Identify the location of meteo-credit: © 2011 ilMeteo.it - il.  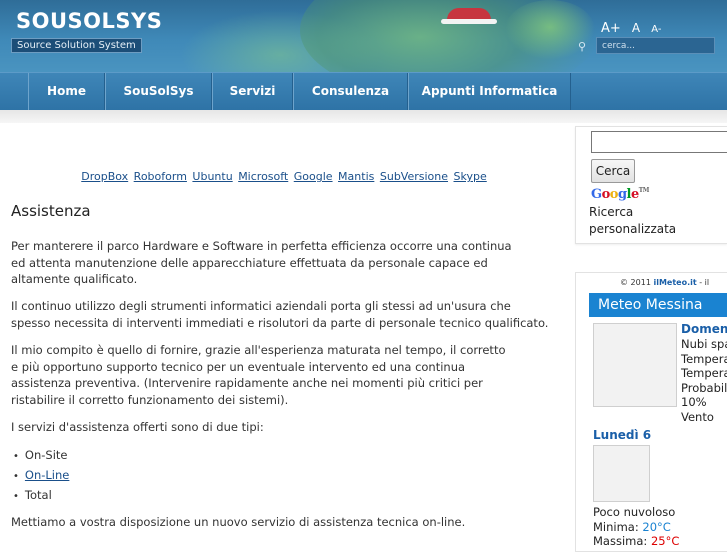
(664, 282).